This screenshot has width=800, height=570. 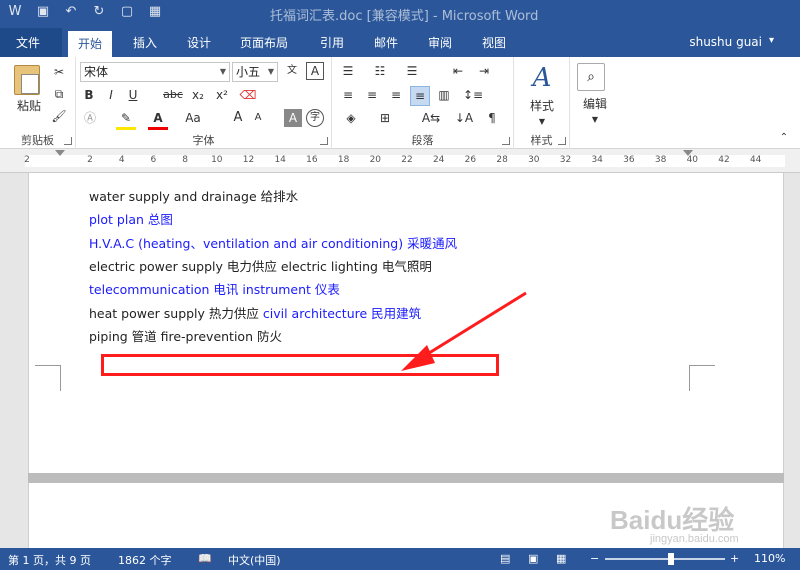 What do you see at coordinates (264, 42) in the screenshot?
I see `tab-layout: 页面布局` at bounding box center [264, 42].